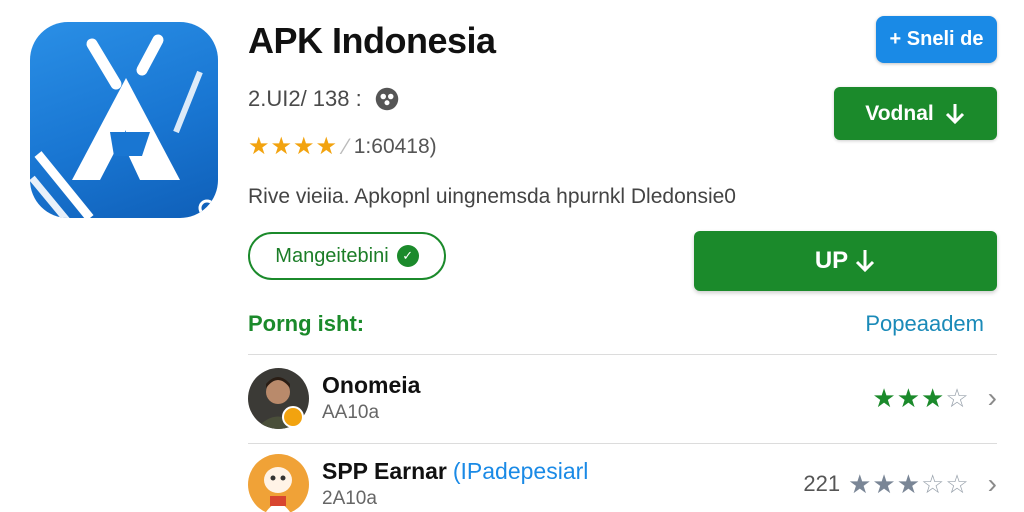 This screenshot has width=1024, height=512. I want to click on review-sub: 2A10a, so click(349, 498).